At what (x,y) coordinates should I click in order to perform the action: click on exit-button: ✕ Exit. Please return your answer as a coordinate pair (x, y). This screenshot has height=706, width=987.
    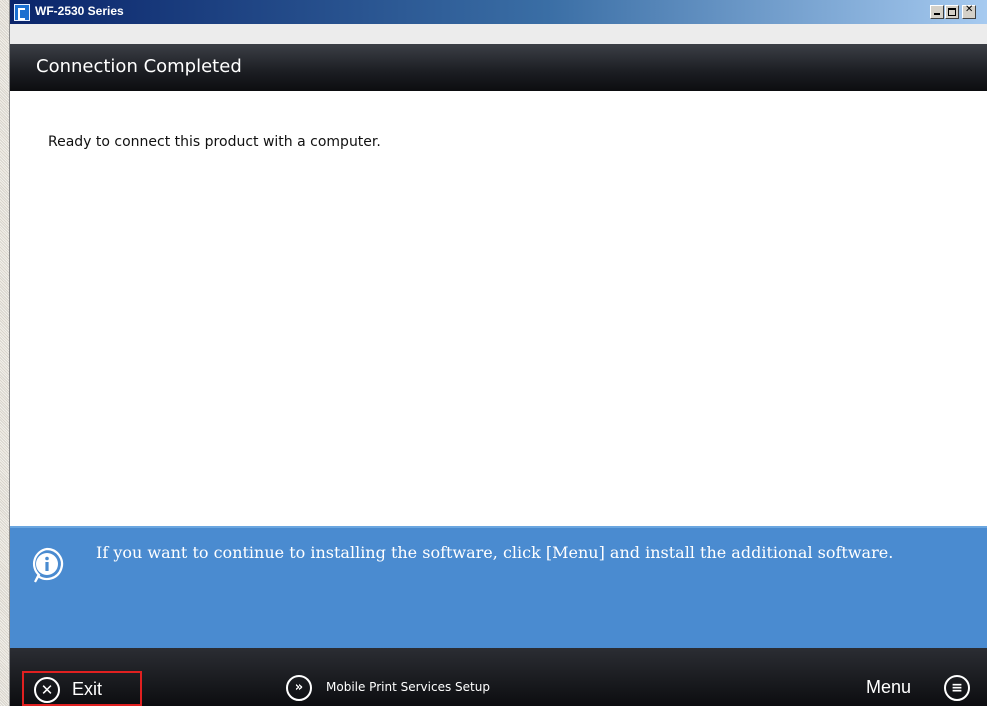
    Looking at the image, I should click on (82, 688).